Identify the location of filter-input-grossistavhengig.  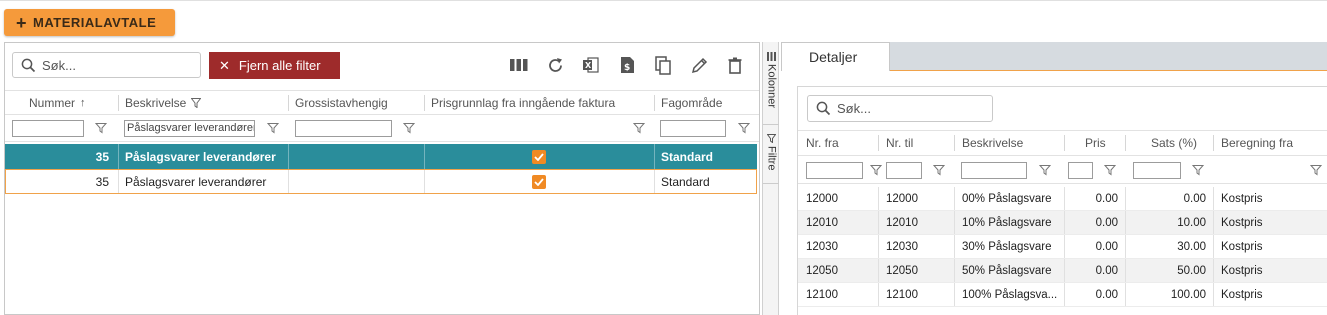
(343, 128).